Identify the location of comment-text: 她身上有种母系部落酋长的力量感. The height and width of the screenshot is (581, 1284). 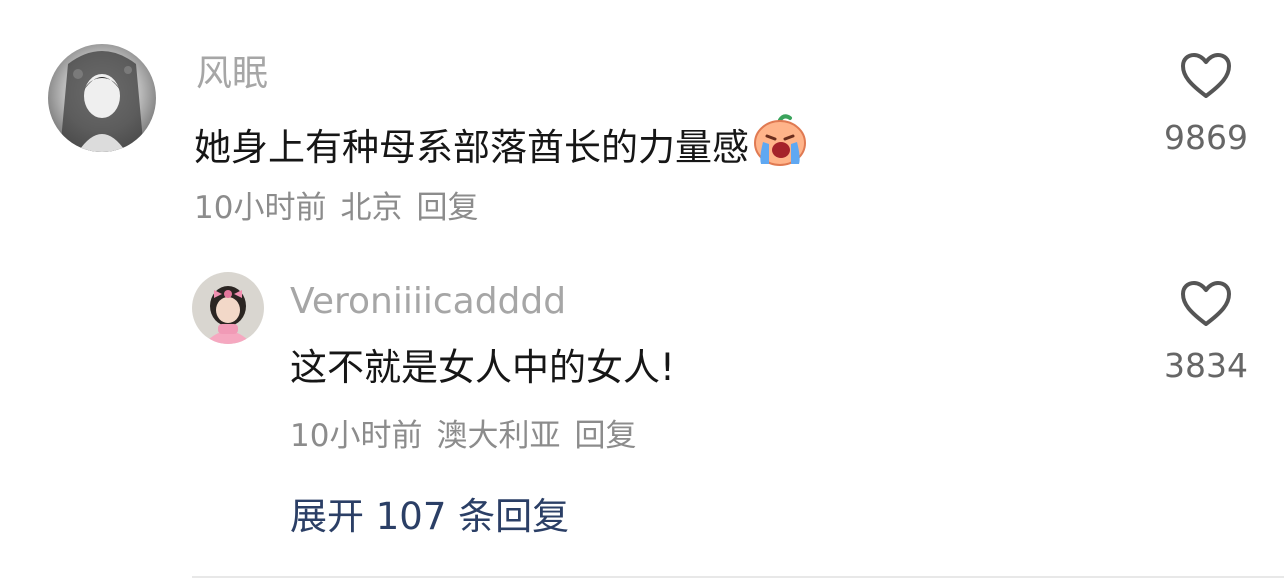
(501, 146).